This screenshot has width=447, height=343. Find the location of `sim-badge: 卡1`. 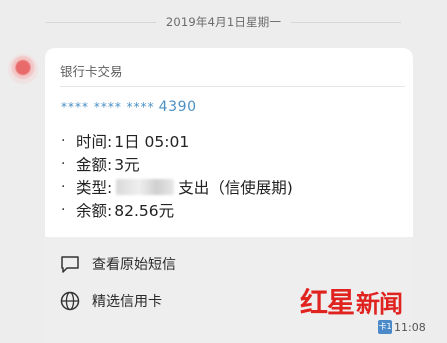

sim-badge: 卡1 is located at coordinates (385, 327).